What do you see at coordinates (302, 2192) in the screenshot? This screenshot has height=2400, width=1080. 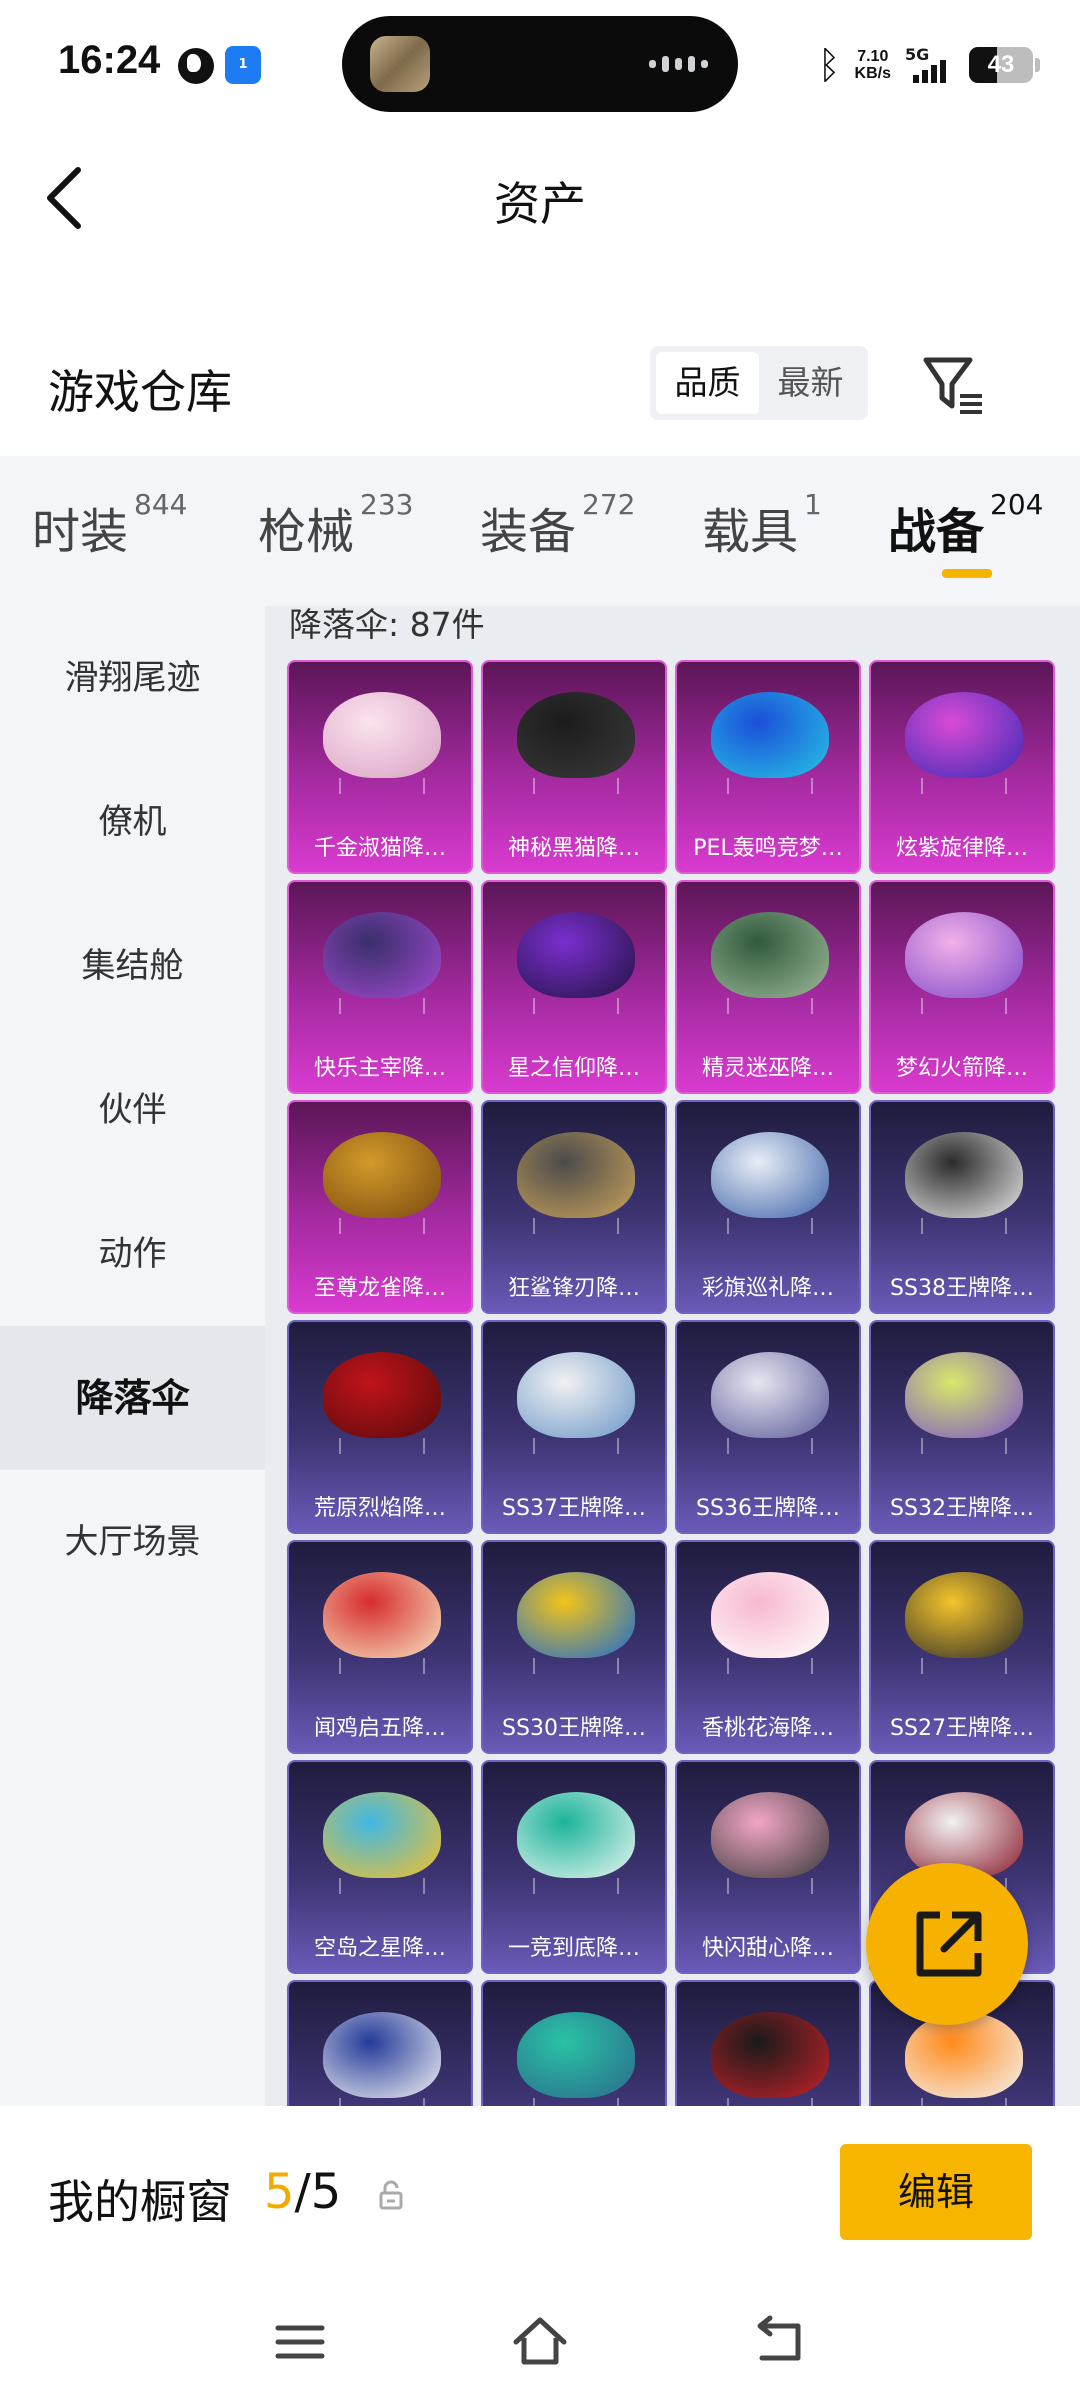 I see `showcase-count: 5/5` at bounding box center [302, 2192].